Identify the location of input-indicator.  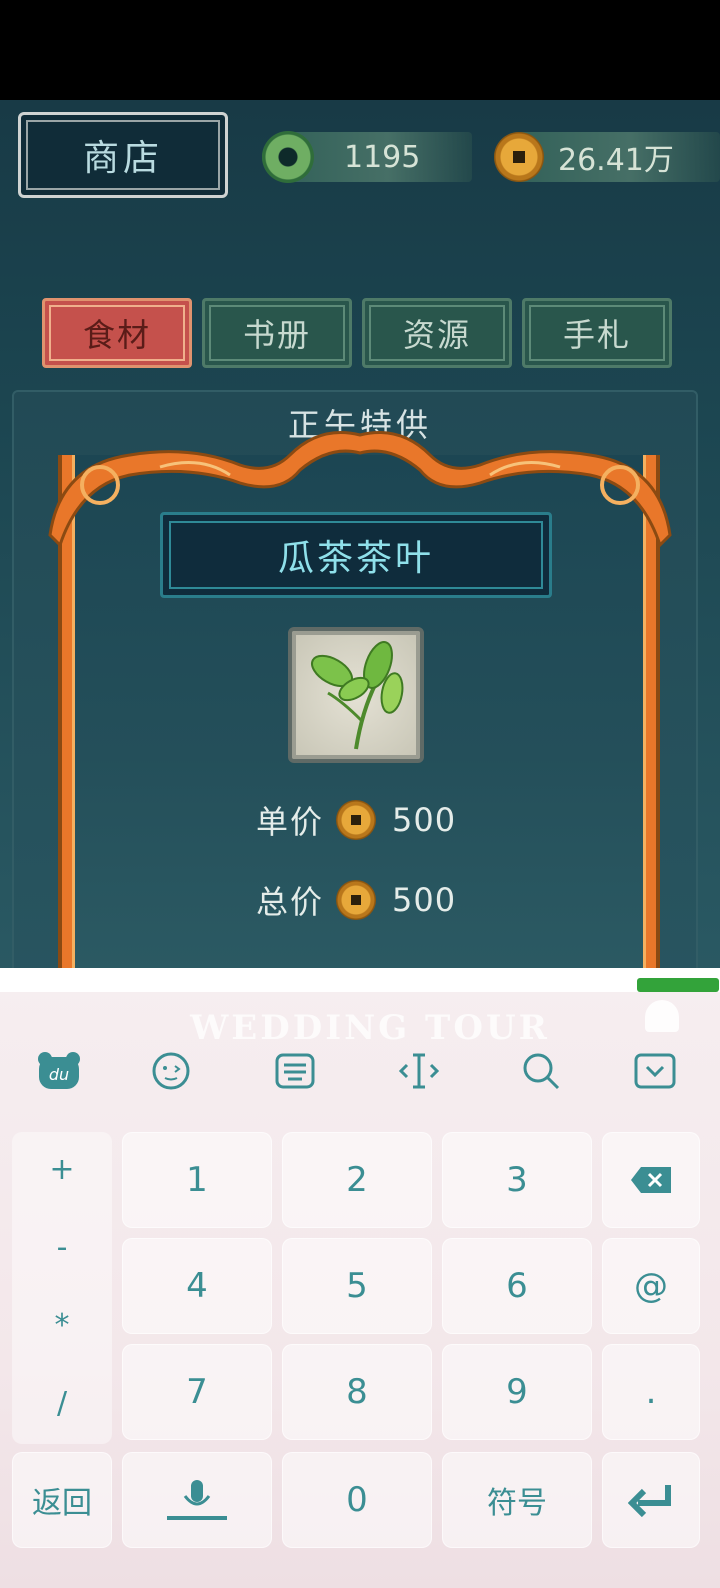
(678, 985).